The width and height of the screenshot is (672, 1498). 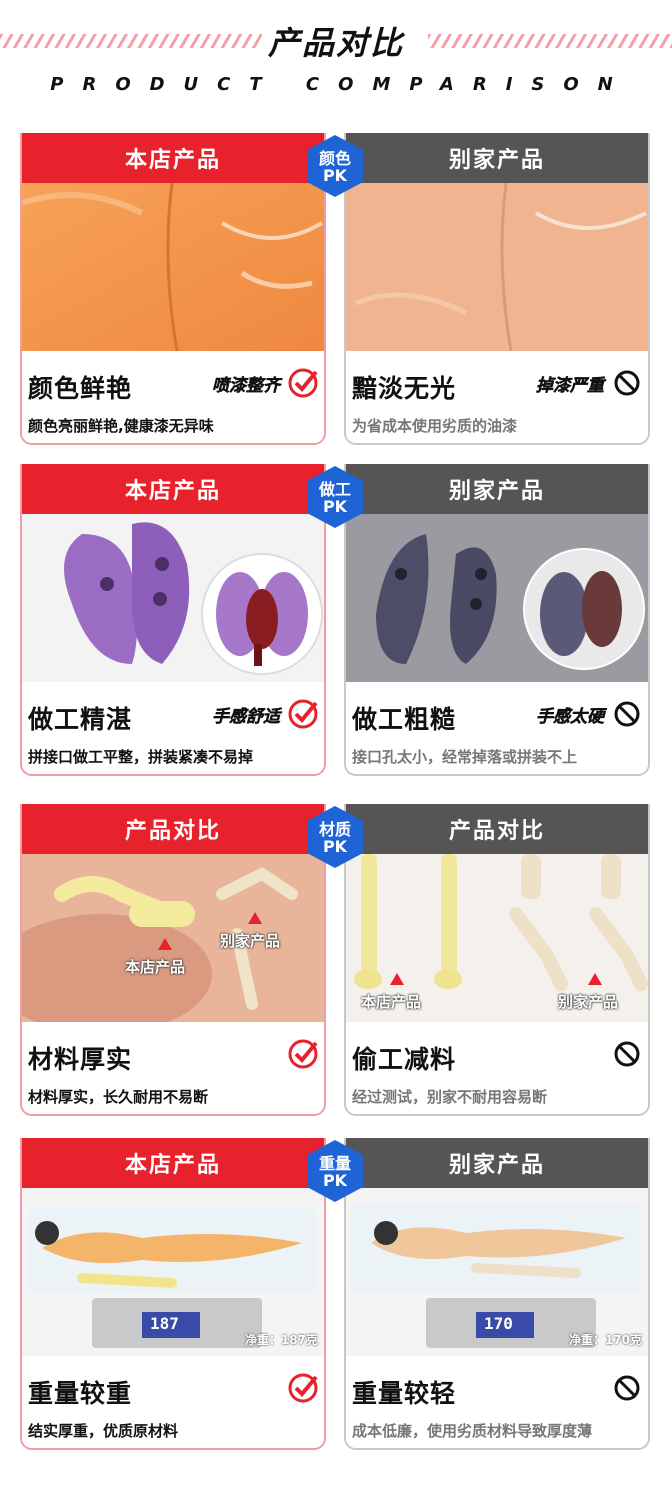 I want to click on feature-title: 重量较重, so click(x=80, y=1393).